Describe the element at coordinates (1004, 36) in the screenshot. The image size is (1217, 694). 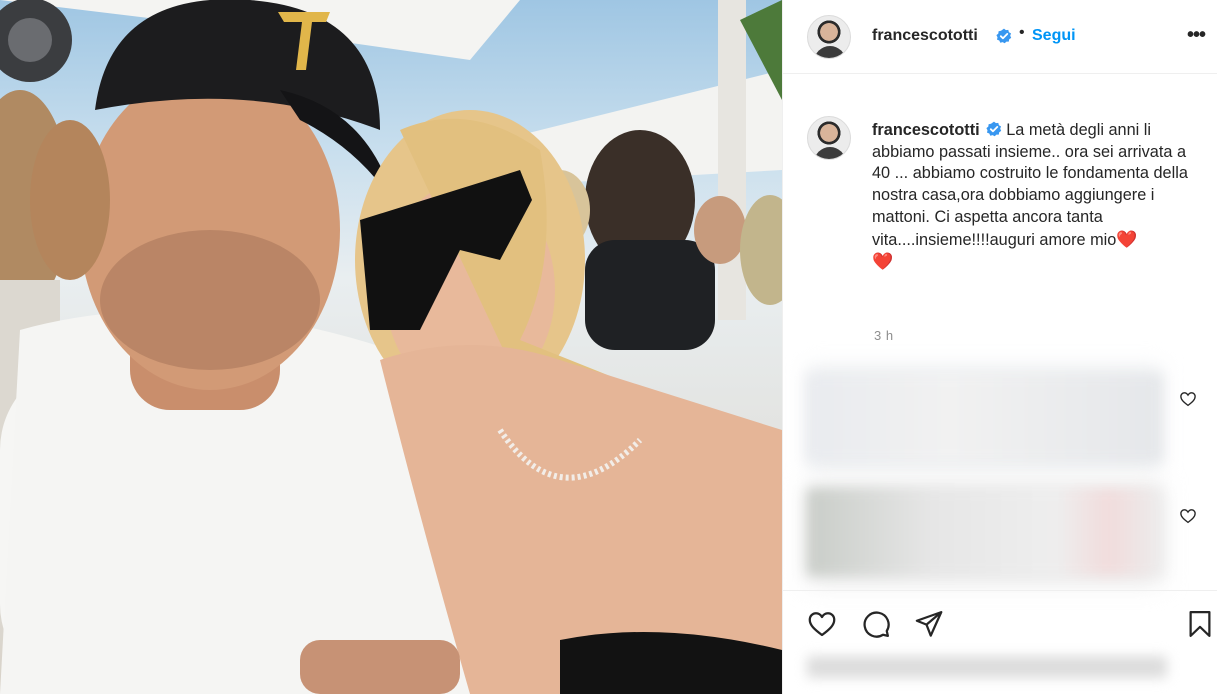
I see `verified-badge-icon` at that location.